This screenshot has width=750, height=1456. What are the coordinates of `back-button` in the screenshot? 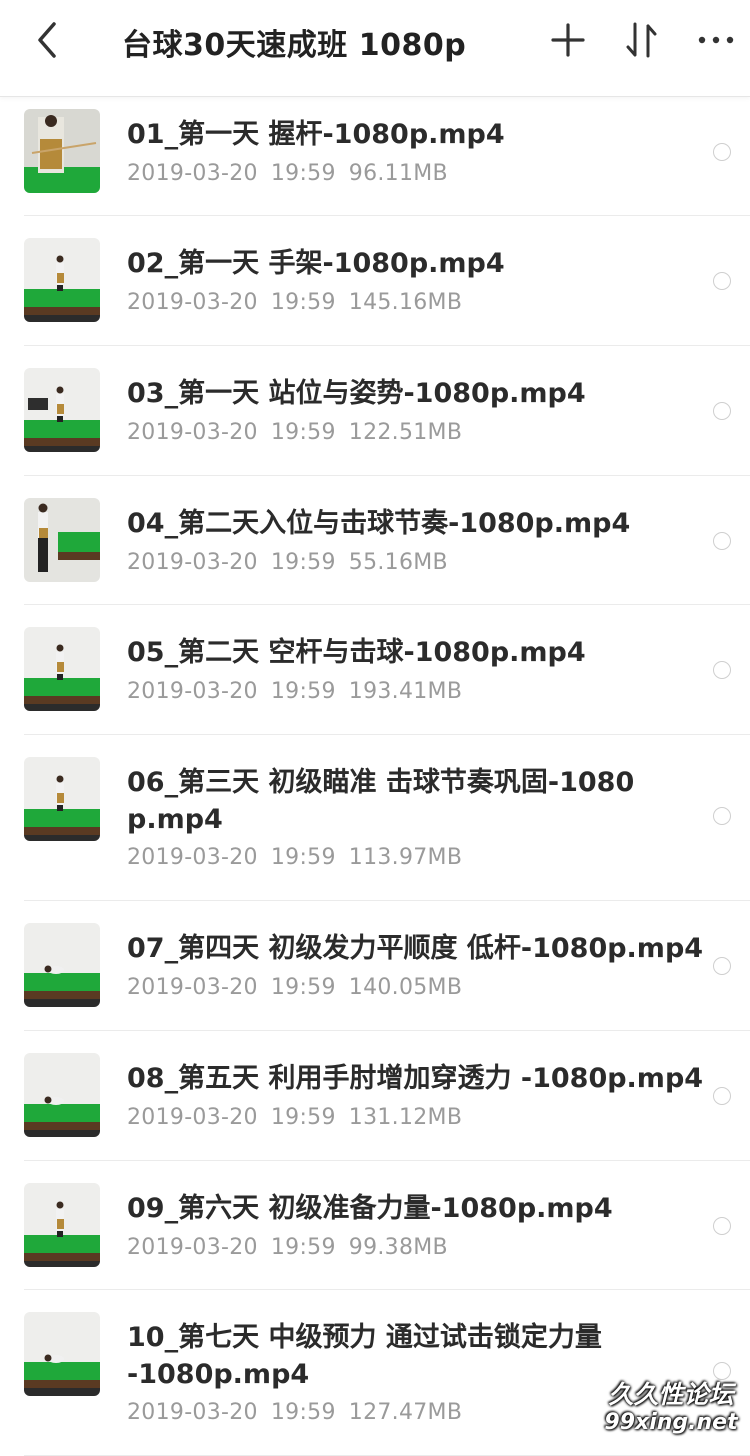 It's located at (48, 40).